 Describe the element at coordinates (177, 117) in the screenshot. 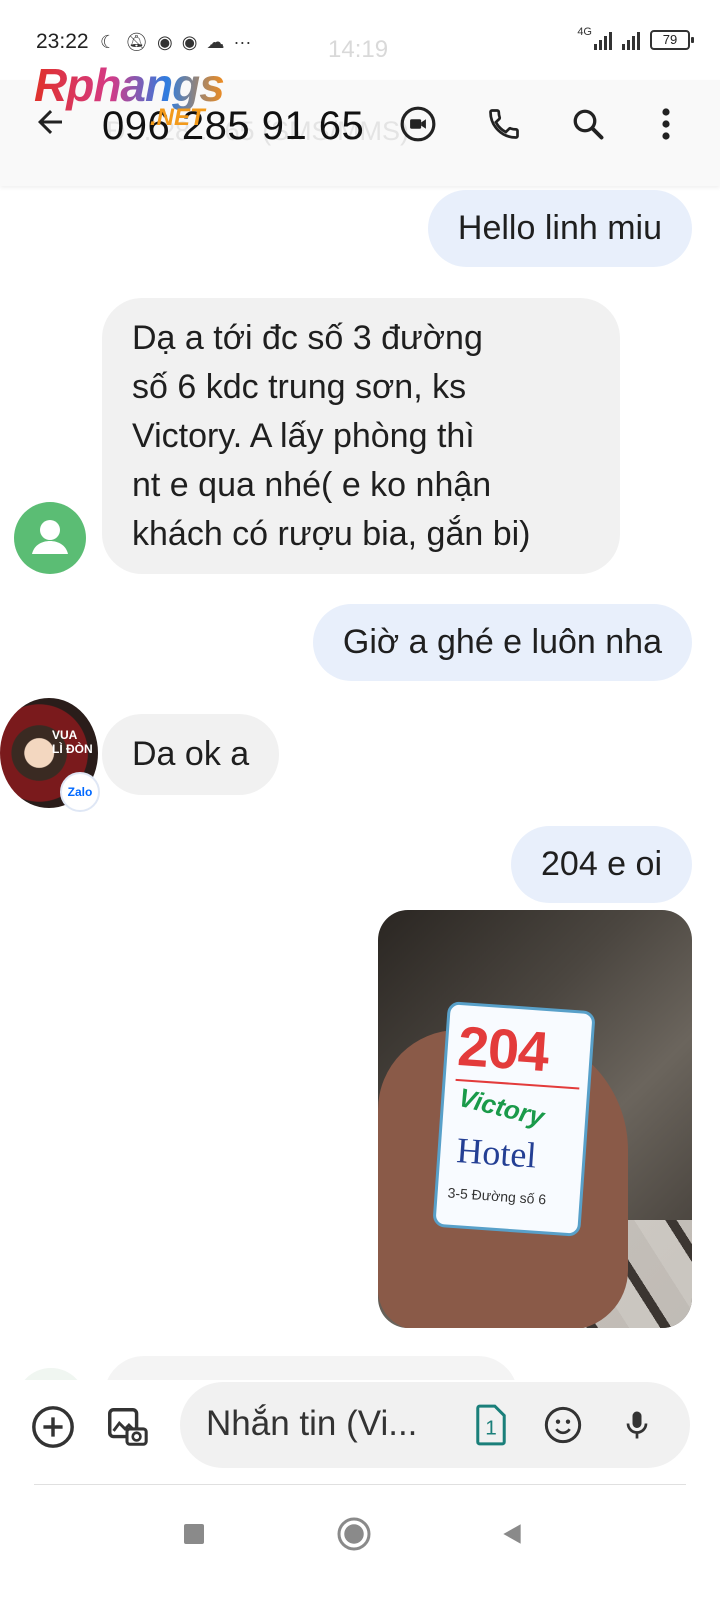

I see `watermark-logo-suffix: .NET` at that location.